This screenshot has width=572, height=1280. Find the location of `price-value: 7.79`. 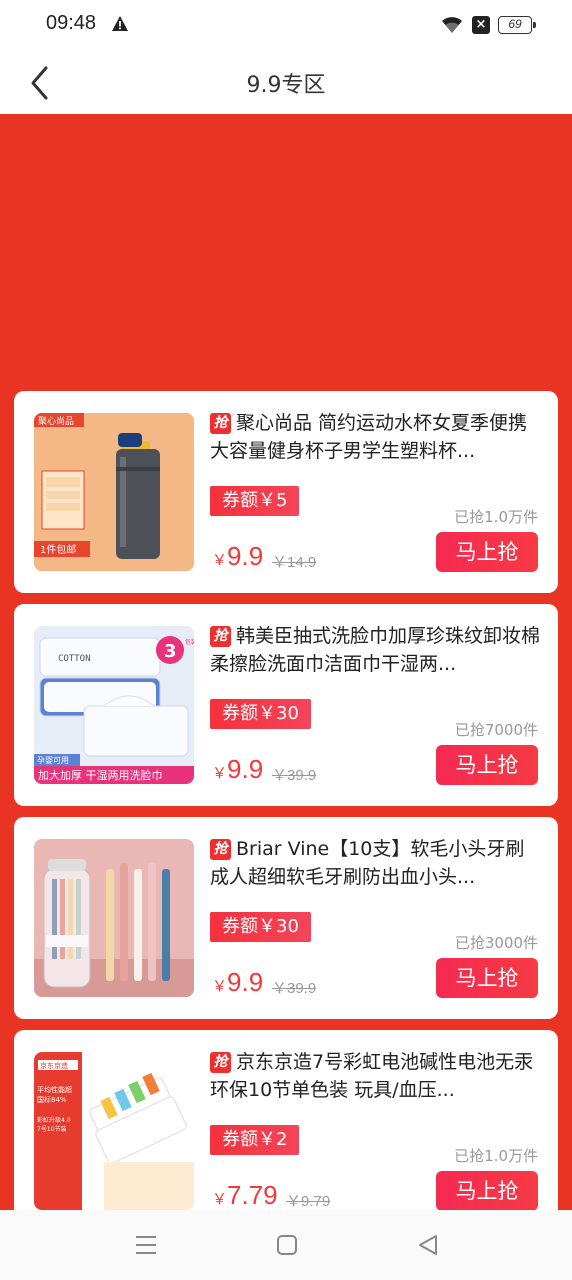

price-value: 7.79 is located at coordinates (252, 1195).